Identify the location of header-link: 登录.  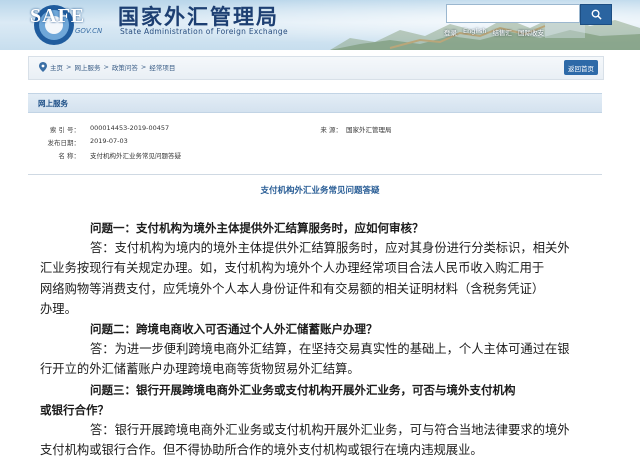
(450, 32).